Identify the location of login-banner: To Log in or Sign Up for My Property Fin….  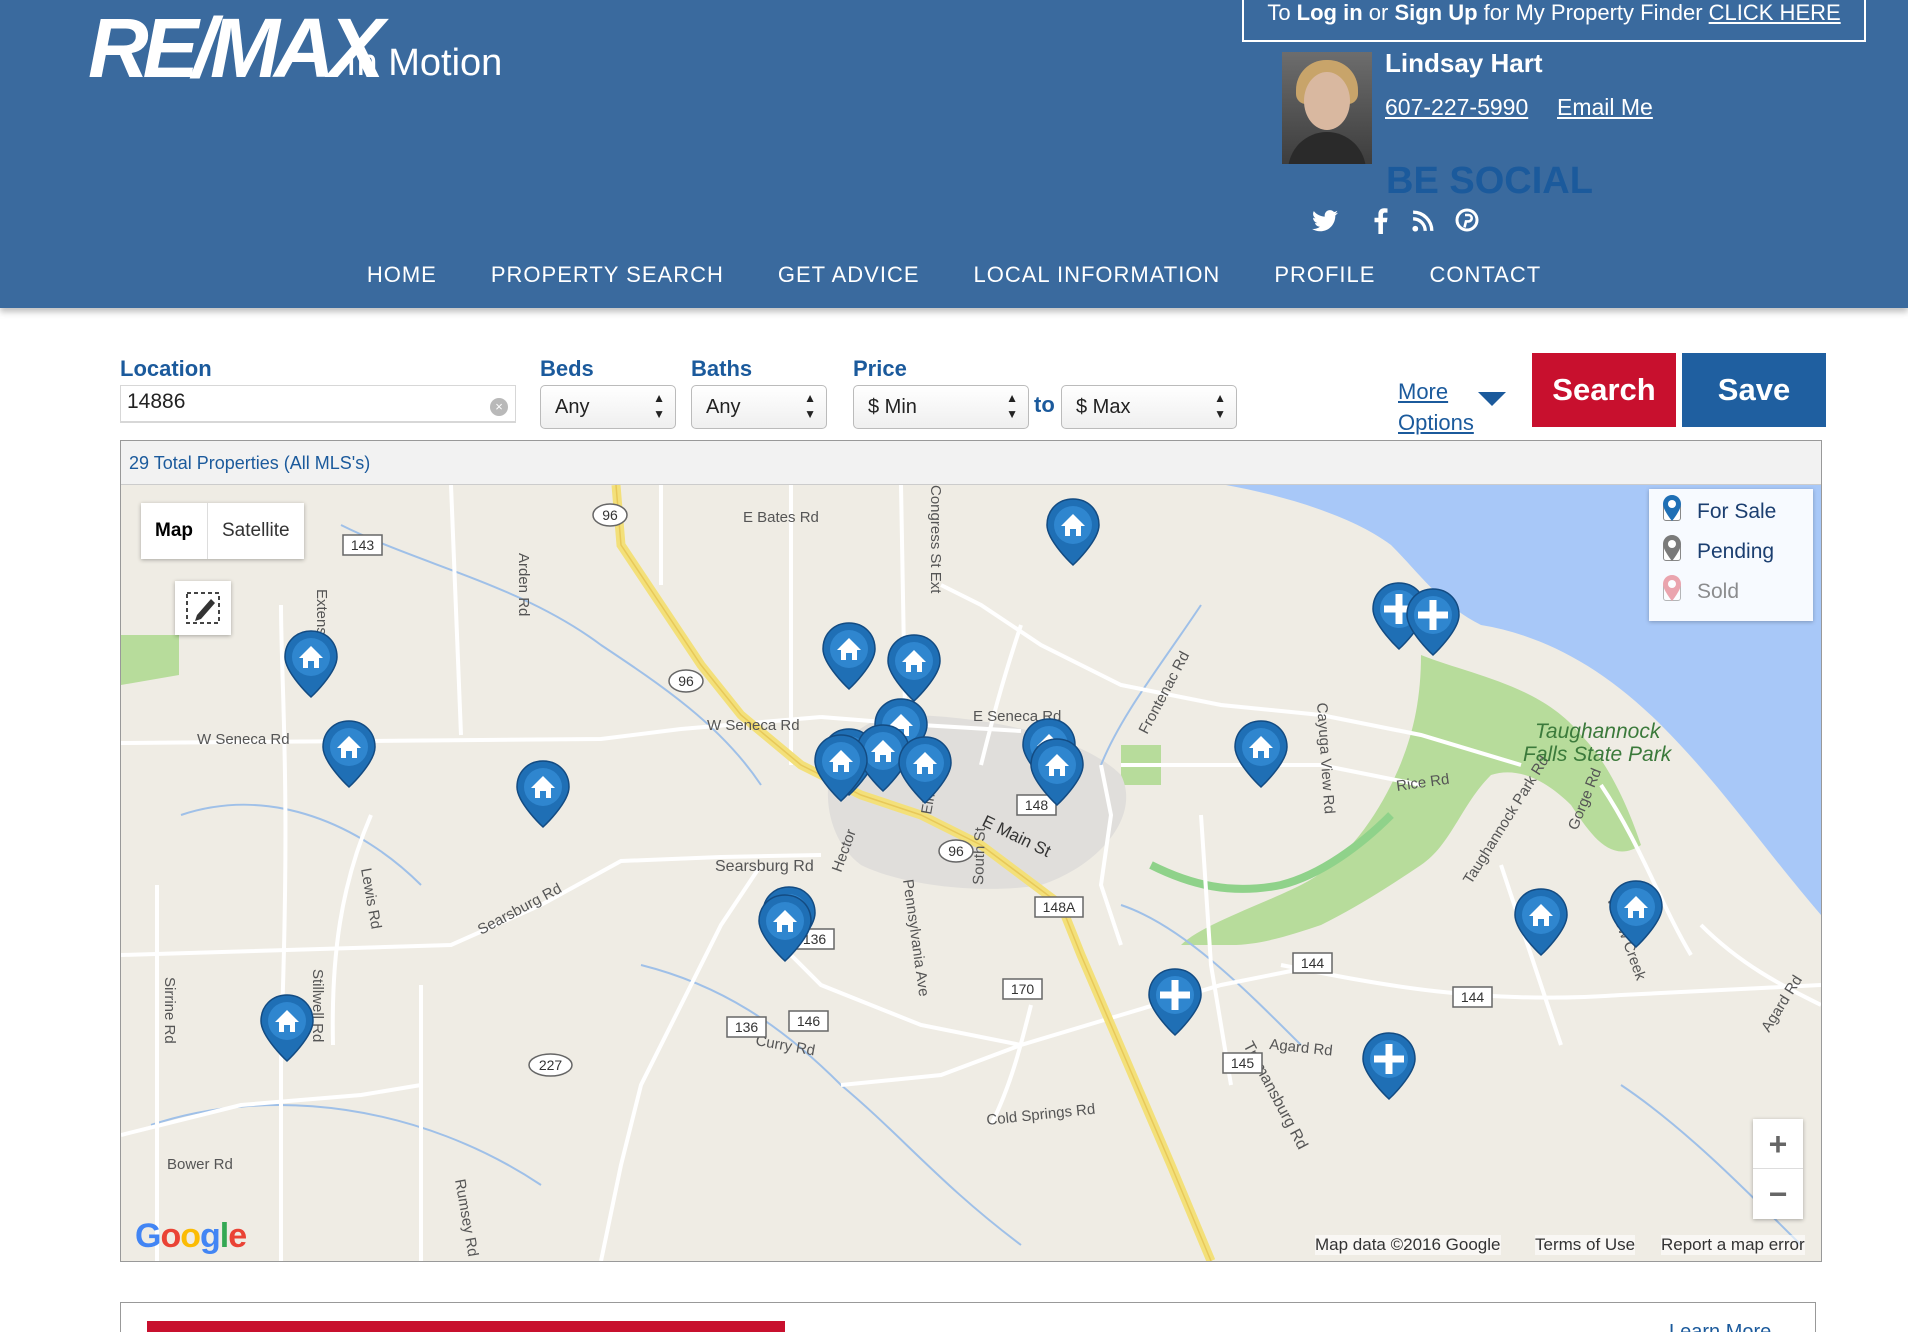
(1554, 21).